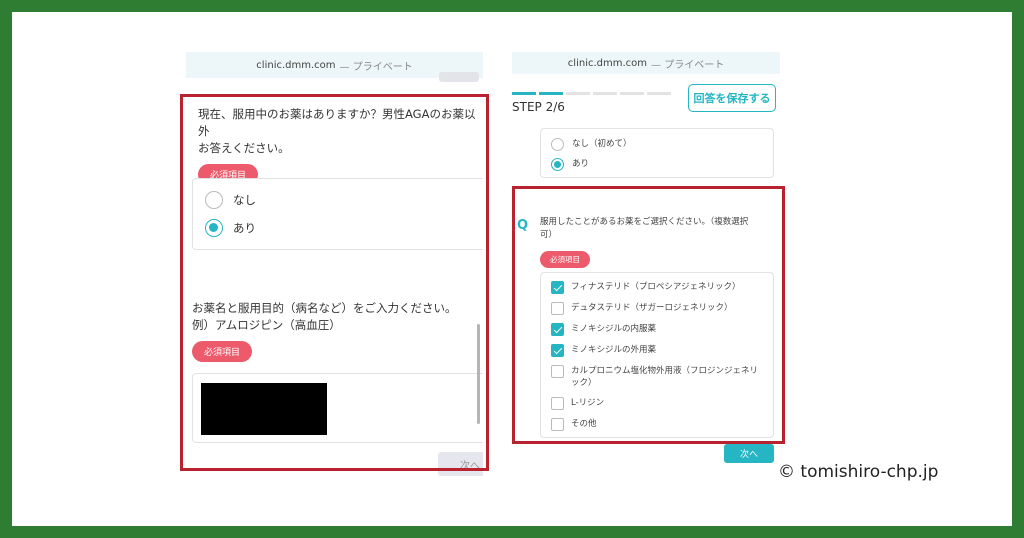 The image size is (1024, 538). What do you see at coordinates (230, 200) in the screenshot?
I see `radio-option-none: なし` at bounding box center [230, 200].